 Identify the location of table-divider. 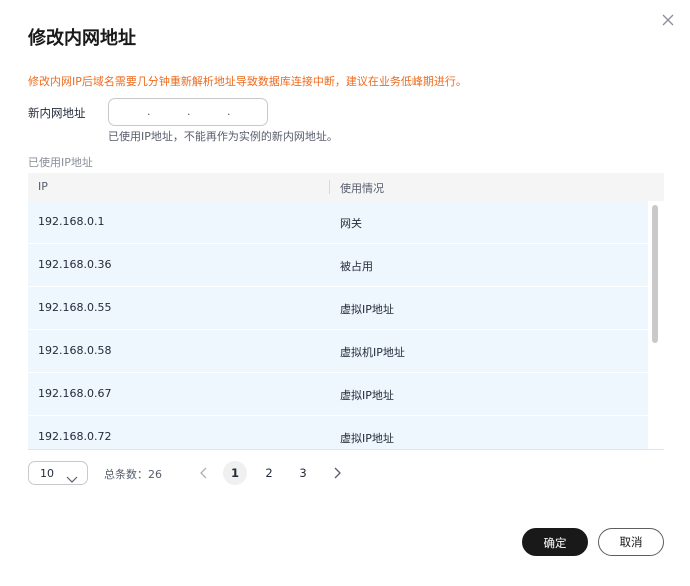
(346, 449).